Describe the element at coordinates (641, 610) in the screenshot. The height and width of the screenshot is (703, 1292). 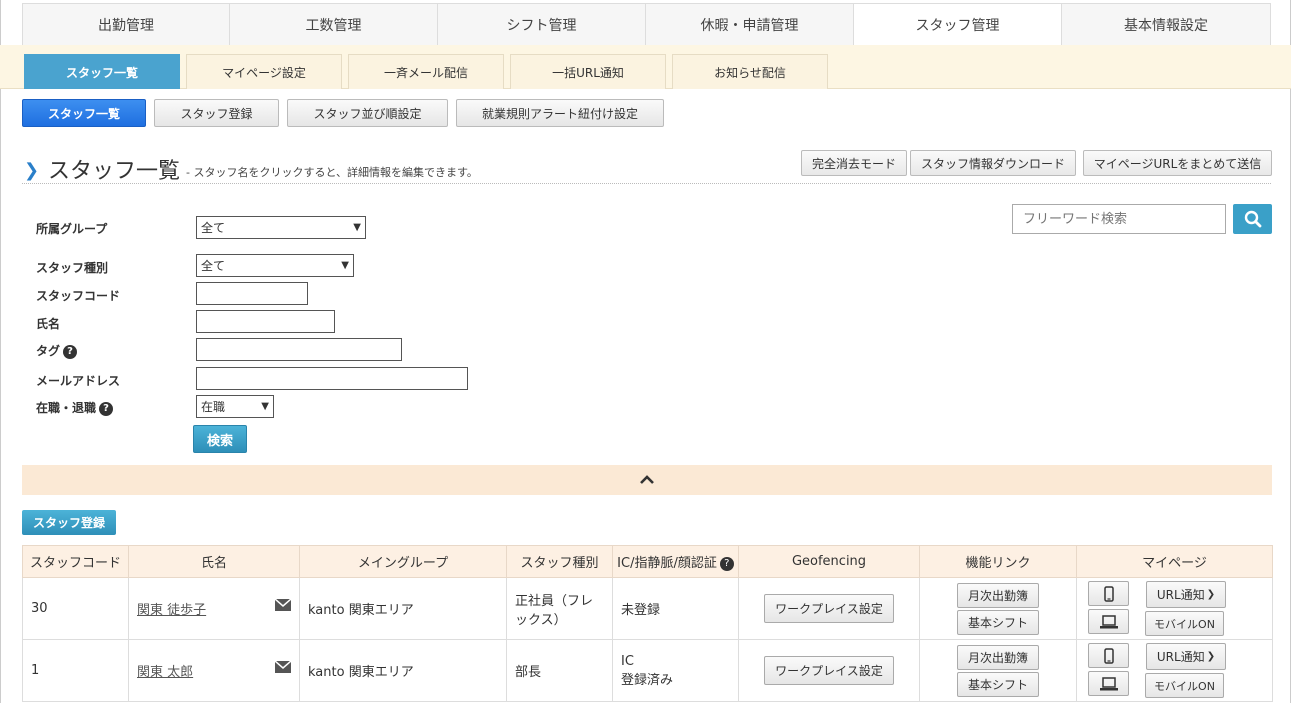
I see `ic-status: 未登録` at that location.